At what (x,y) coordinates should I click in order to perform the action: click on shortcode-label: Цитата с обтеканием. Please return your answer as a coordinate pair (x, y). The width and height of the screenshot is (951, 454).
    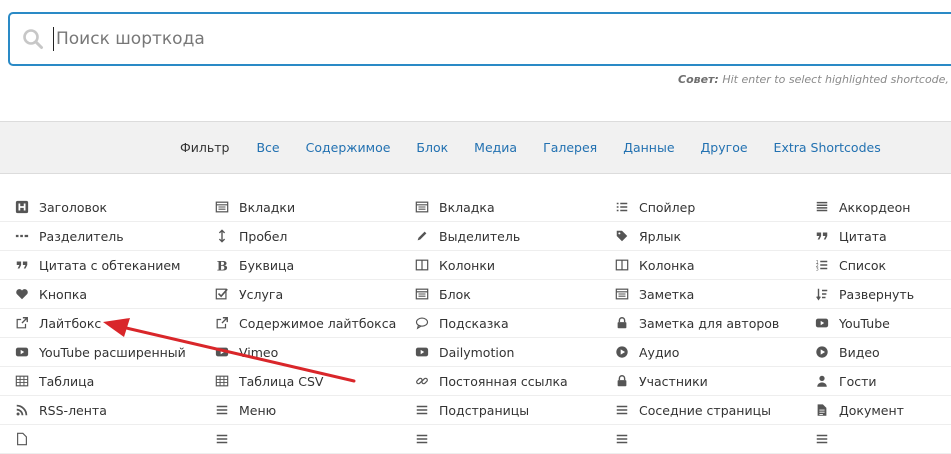
    Looking at the image, I should click on (110, 265).